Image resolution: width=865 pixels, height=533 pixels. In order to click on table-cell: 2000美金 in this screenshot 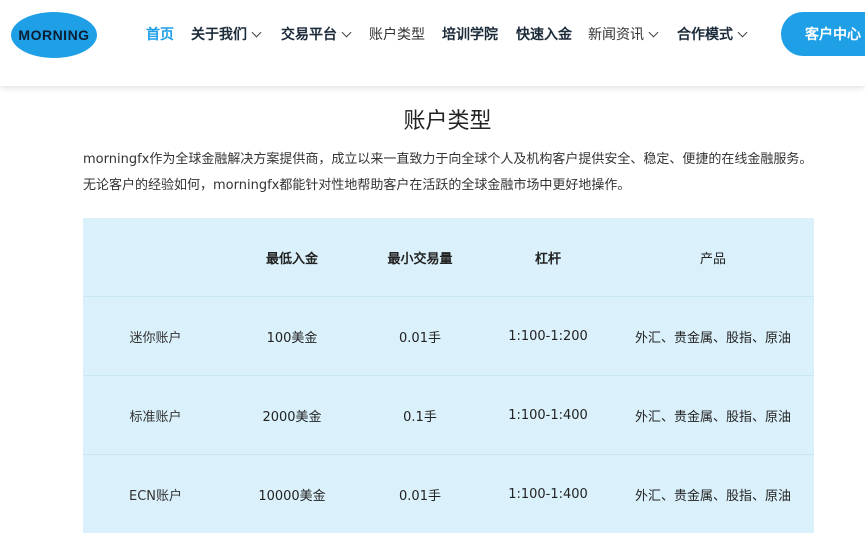, I will do `click(292, 415)`.